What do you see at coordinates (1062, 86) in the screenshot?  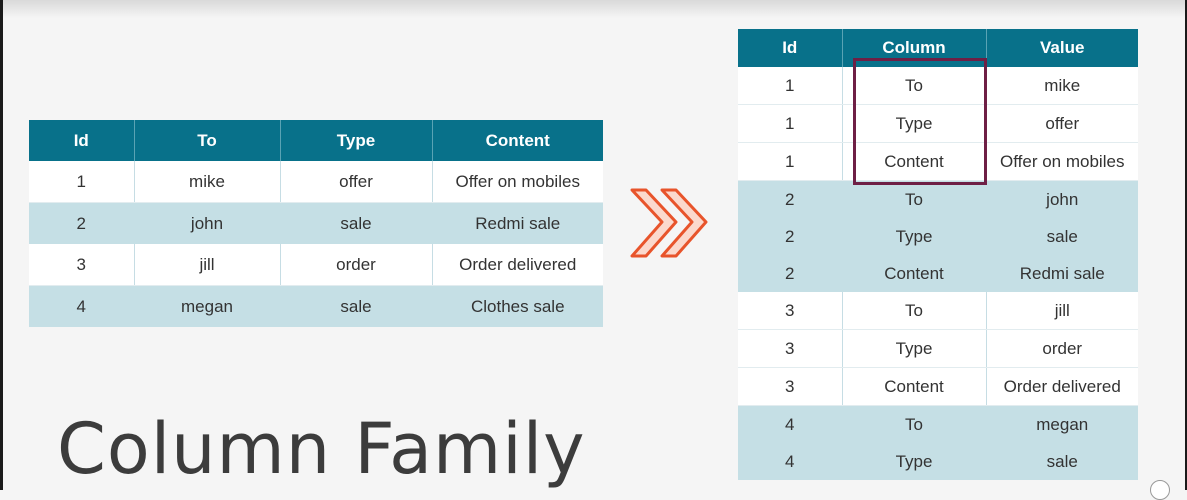 I see `cell-value: mike` at bounding box center [1062, 86].